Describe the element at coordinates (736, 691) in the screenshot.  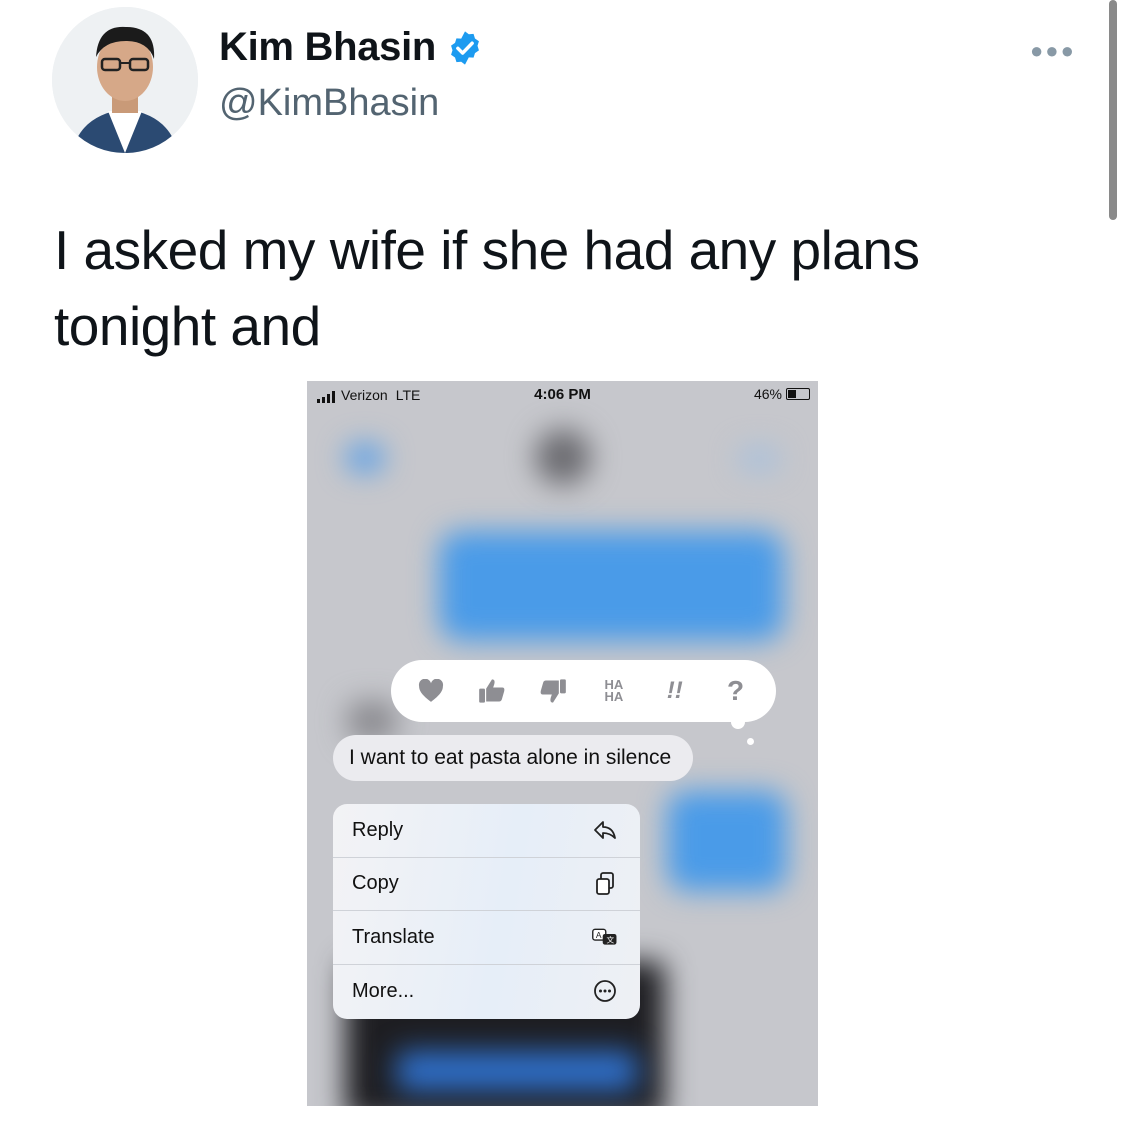
I see `question-icon: ?` at that location.